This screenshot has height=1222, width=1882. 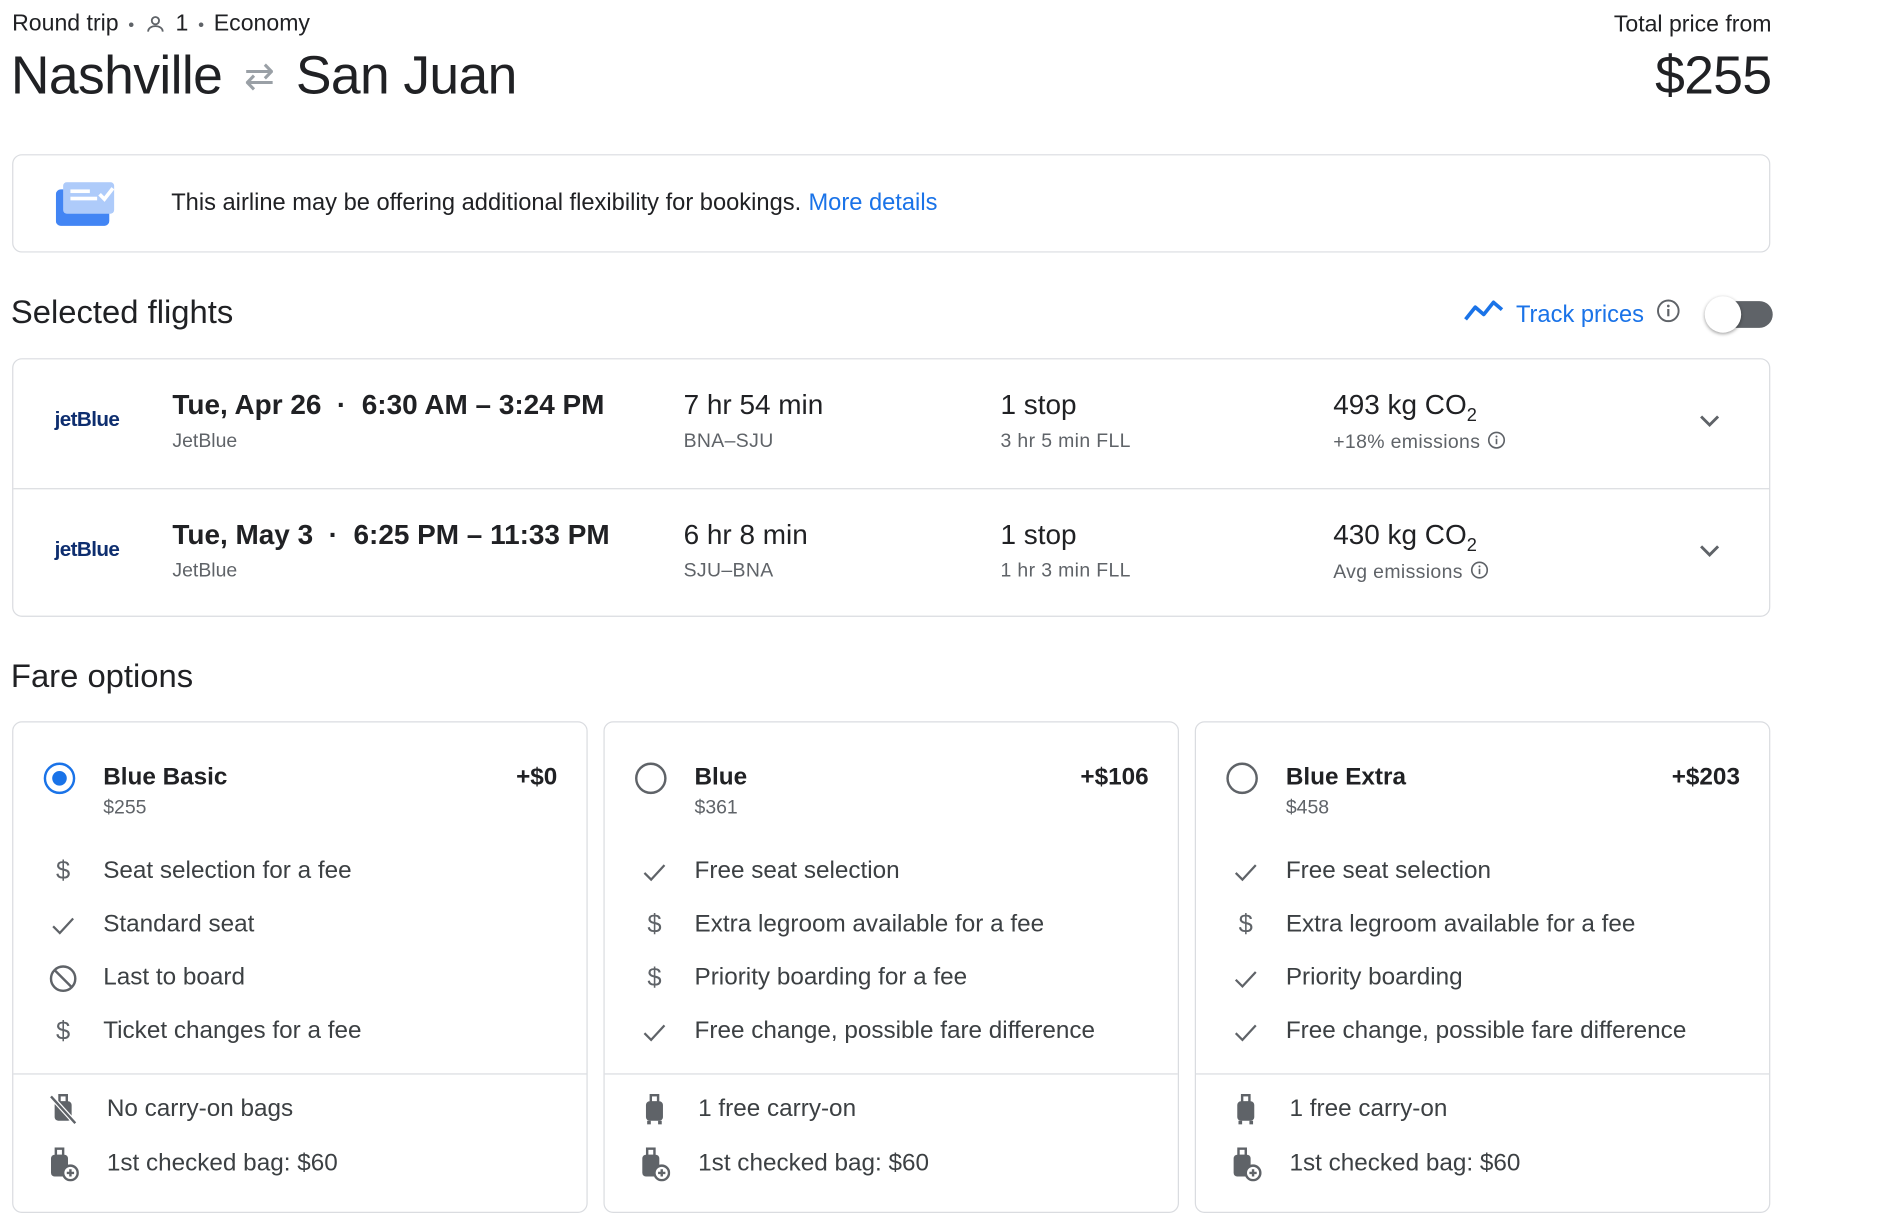 What do you see at coordinates (179, 924) in the screenshot?
I see `fare-feature-text: Standard seat` at bounding box center [179, 924].